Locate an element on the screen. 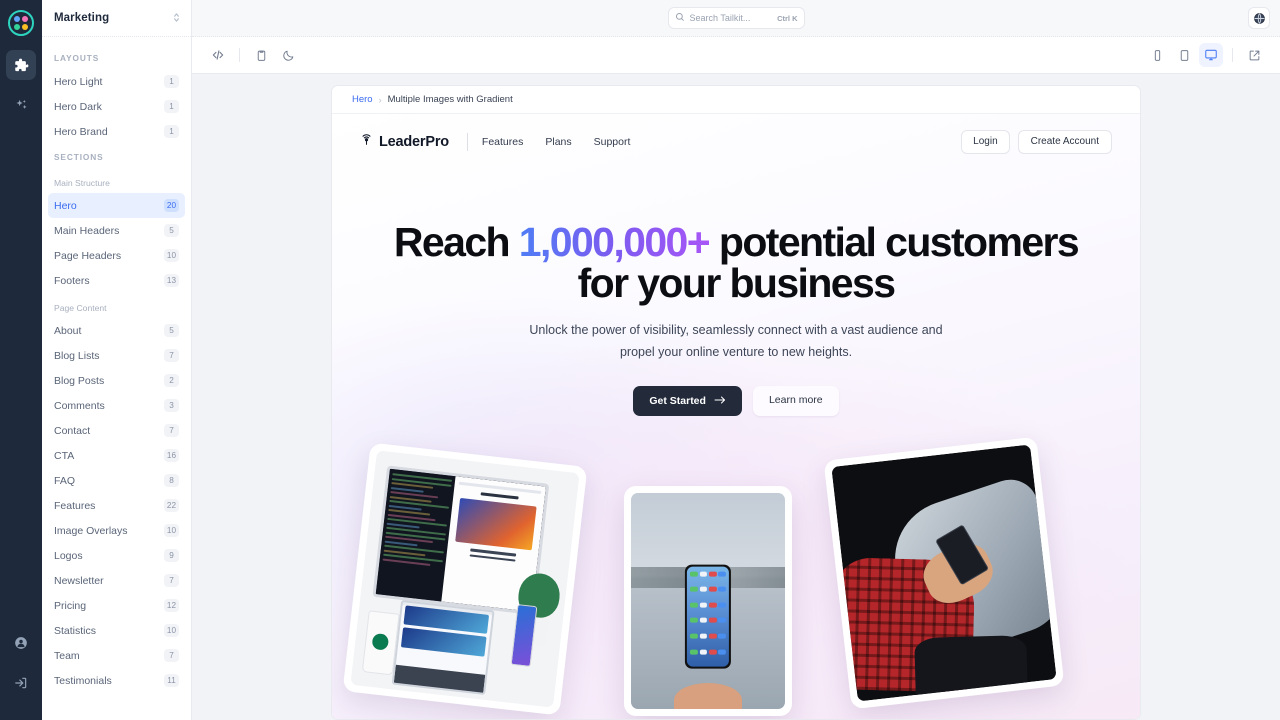 This screenshot has height=720, width=1280. desk-workspace-photo is located at coordinates (465, 579).